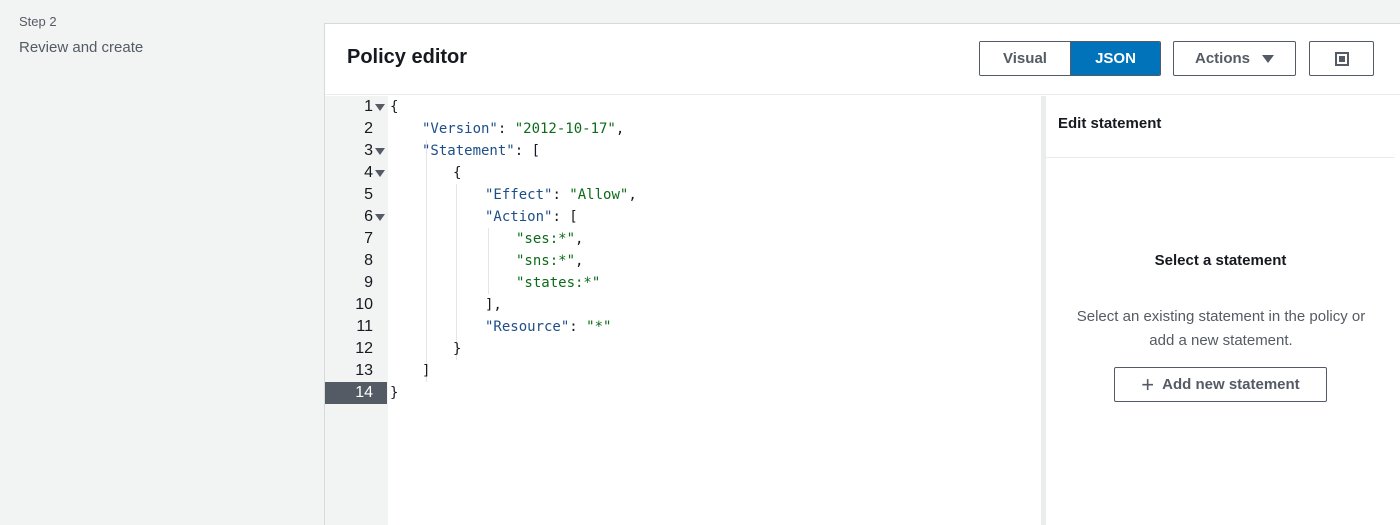  Describe the element at coordinates (81, 35) in the screenshot. I see `wizard-steps: Step 2 Review and create` at that location.